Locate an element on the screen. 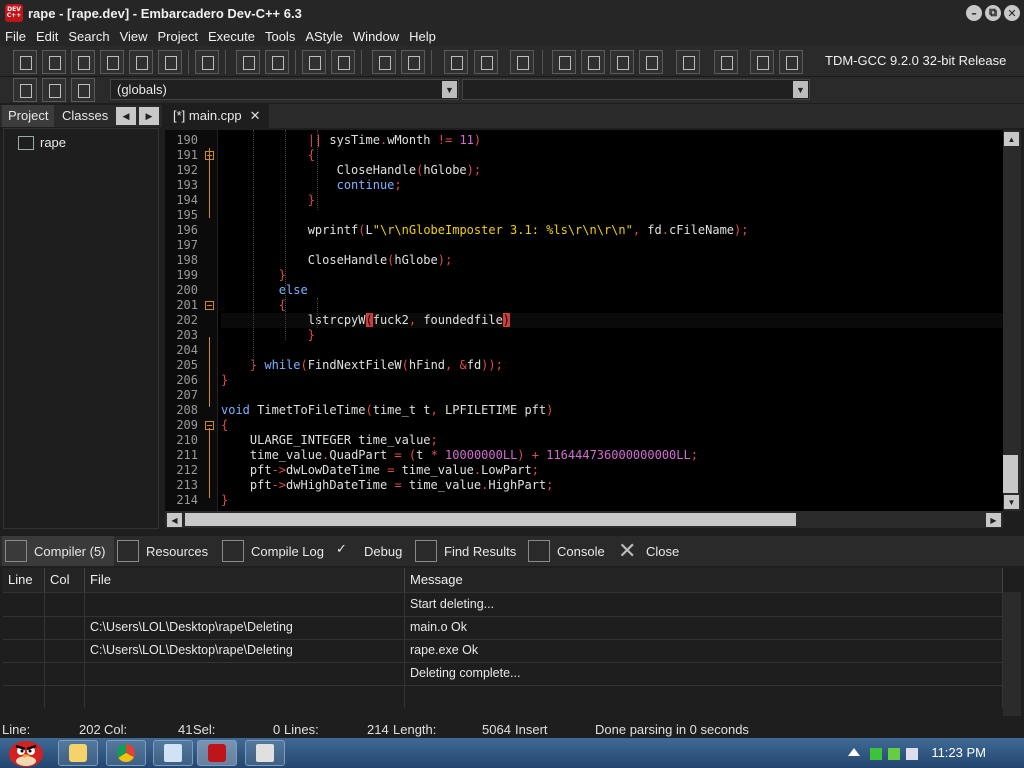 The height and width of the screenshot is (768, 1024). column-header-file: File is located at coordinates (245, 580).